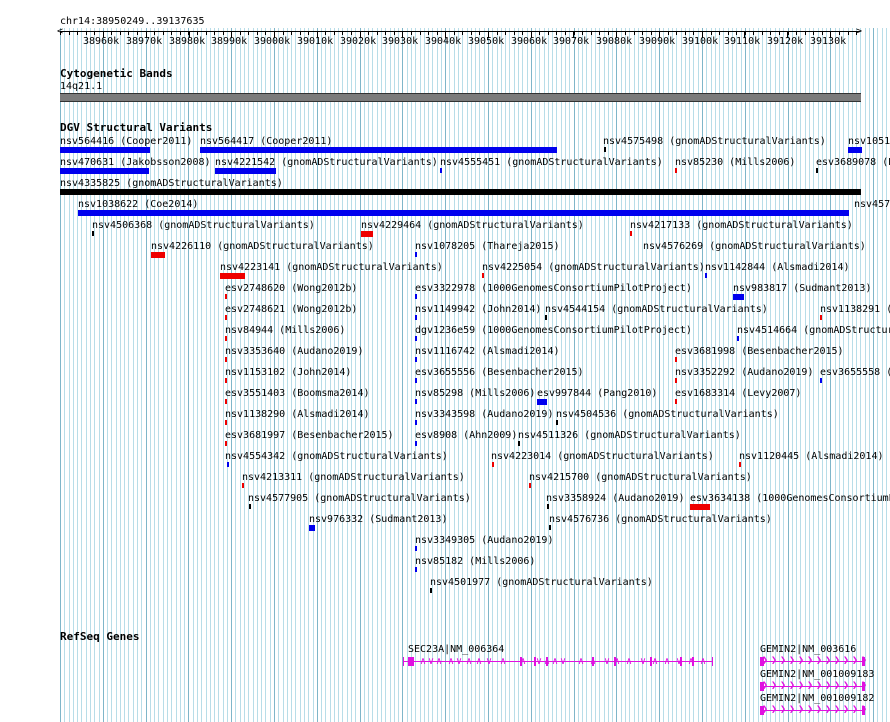 Image resolution: width=890 pixels, height=722 pixels. I want to click on gene-label-gemin2-3: GEMIN2|NM_001009182, so click(817, 698).